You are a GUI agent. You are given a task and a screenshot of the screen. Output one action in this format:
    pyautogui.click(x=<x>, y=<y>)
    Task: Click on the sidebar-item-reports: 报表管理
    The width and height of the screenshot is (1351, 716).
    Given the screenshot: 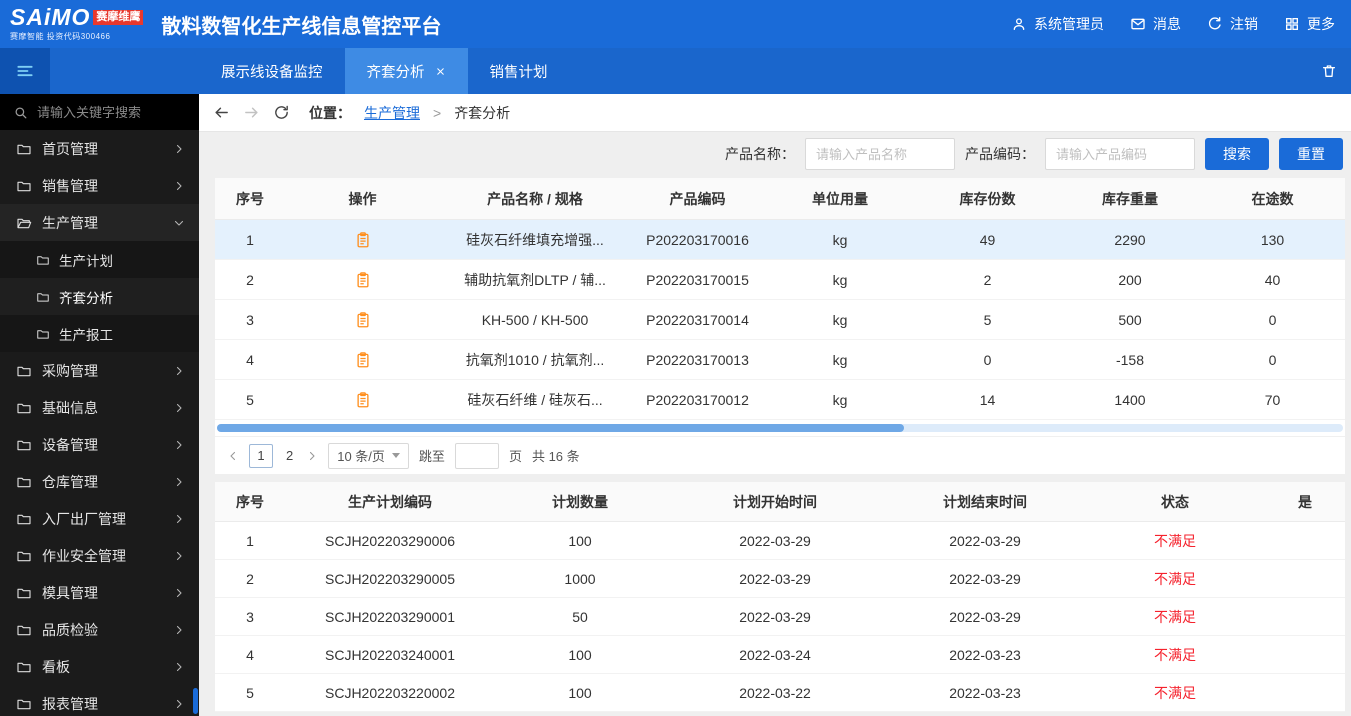 What is the action you would take?
    pyautogui.click(x=99, y=700)
    